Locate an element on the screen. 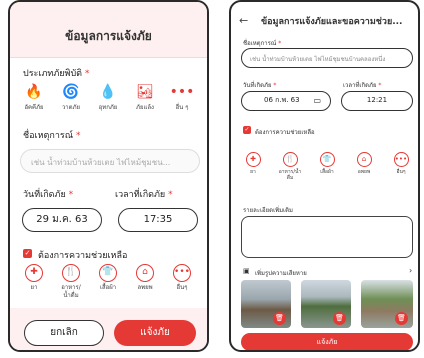 This screenshot has width=424, height=358. back-arrow-icon: ← is located at coordinates (243, 20).